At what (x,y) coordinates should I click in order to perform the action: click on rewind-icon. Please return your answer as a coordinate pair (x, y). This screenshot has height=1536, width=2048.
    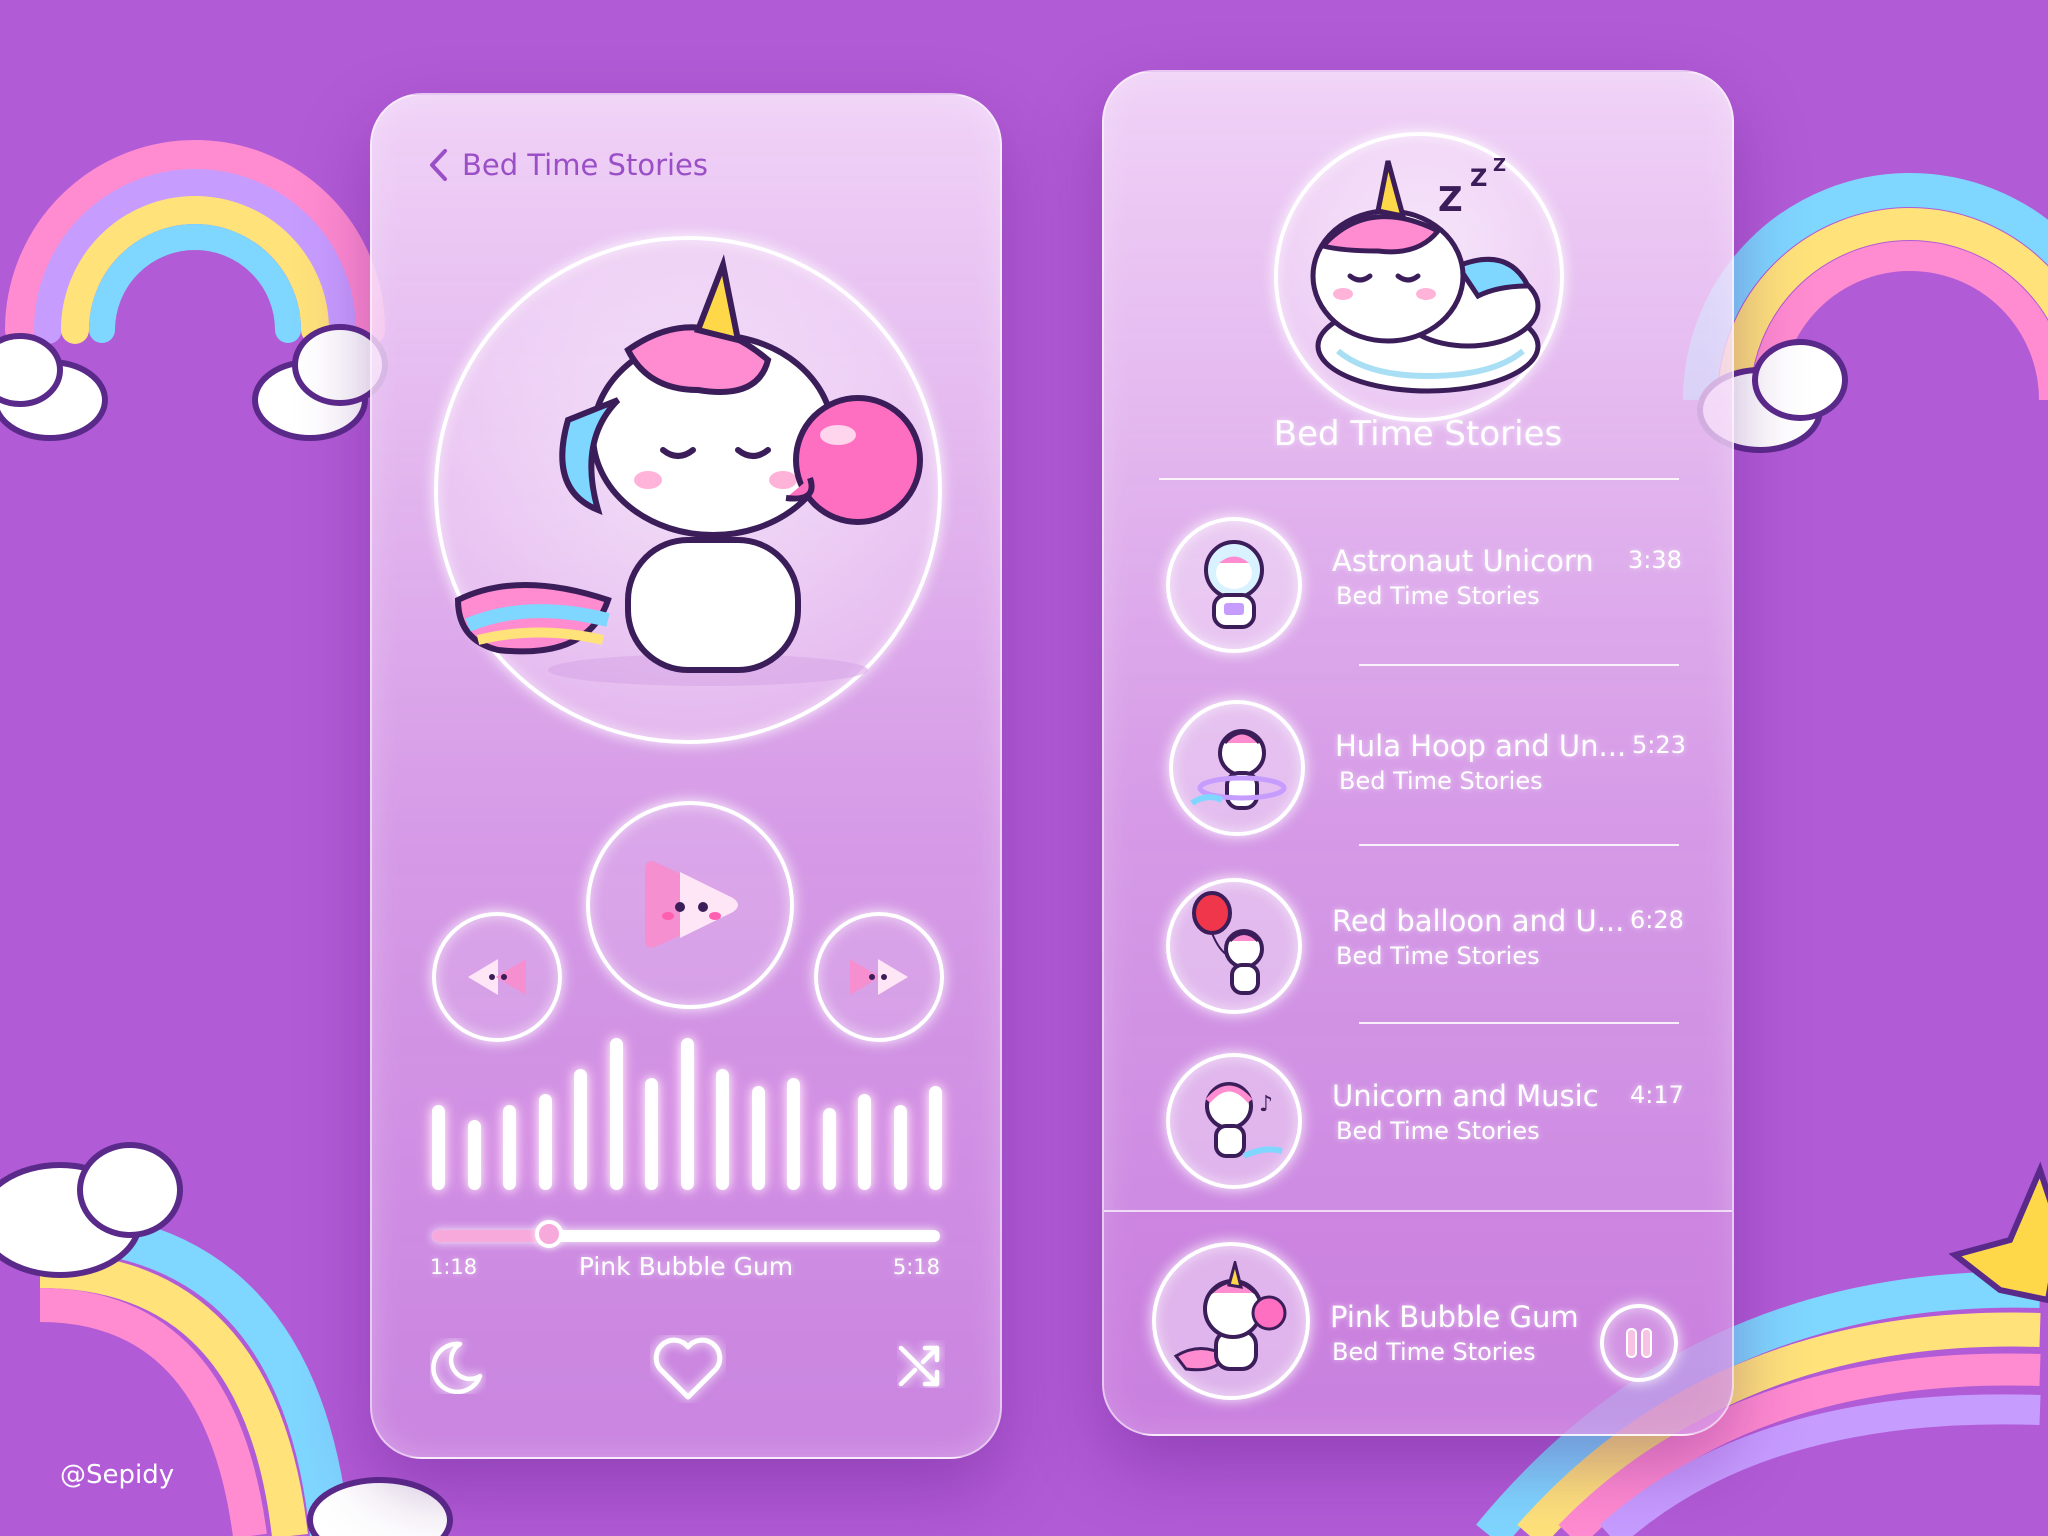
    Looking at the image, I should click on (497, 977).